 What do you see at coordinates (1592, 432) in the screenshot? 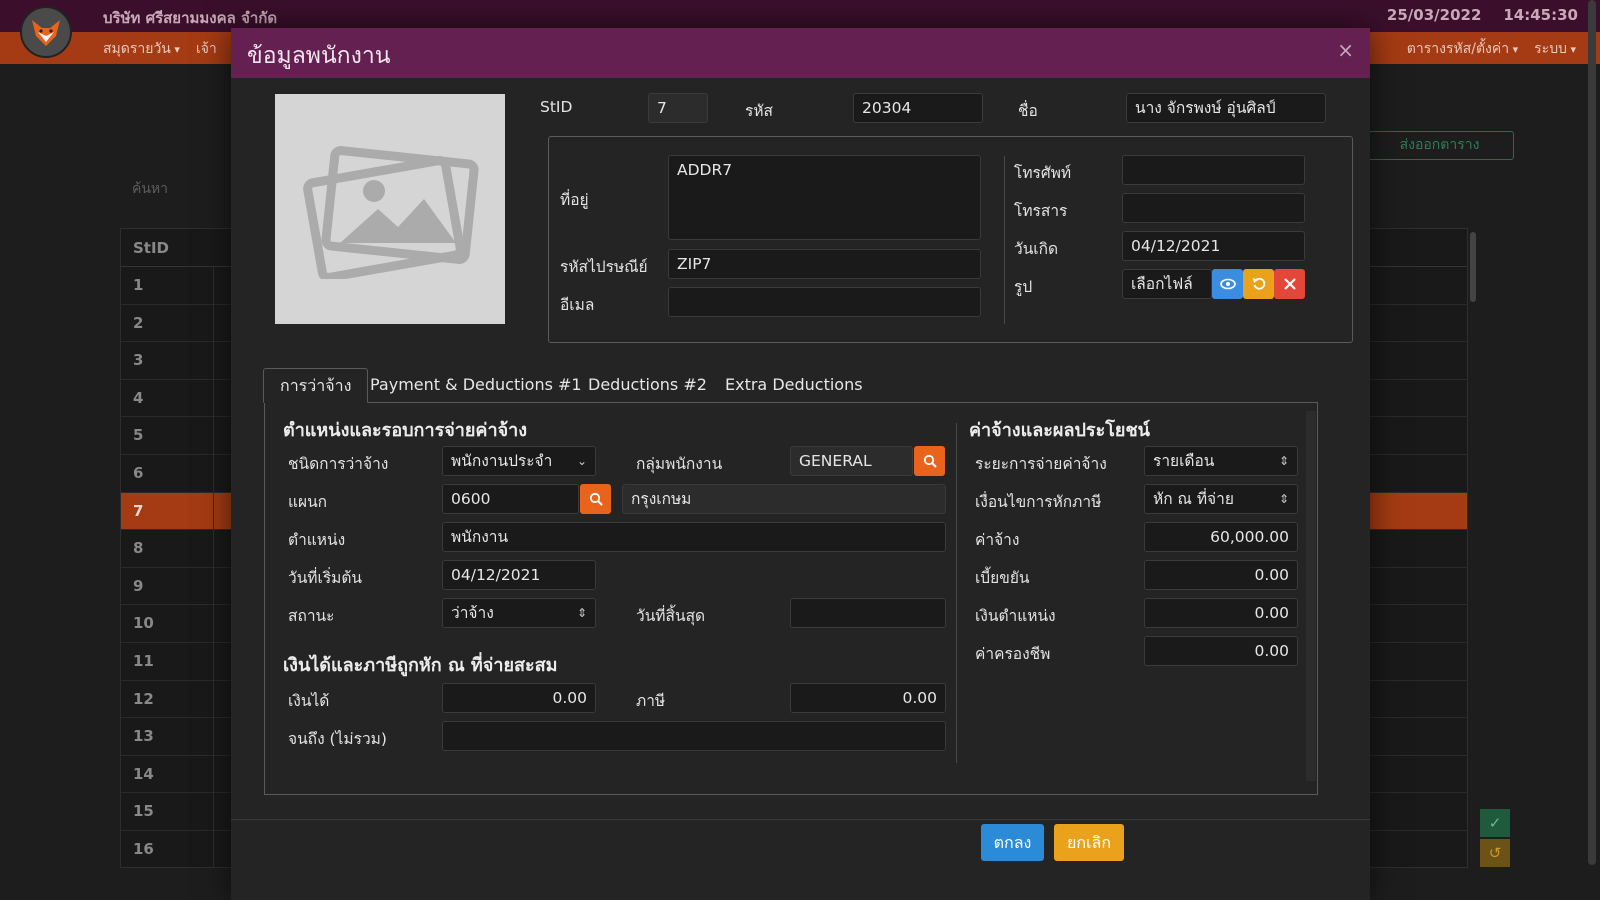
I see `page-scrollbar` at bounding box center [1592, 432].